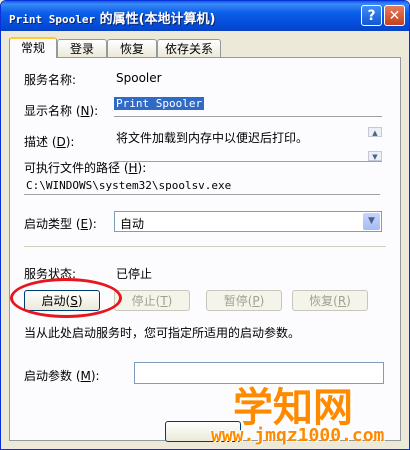 The height and width of the screenshot is (450, 410). I want to click on window-title: Print Spooler 的属性(本地计算机), so click(112, 17).